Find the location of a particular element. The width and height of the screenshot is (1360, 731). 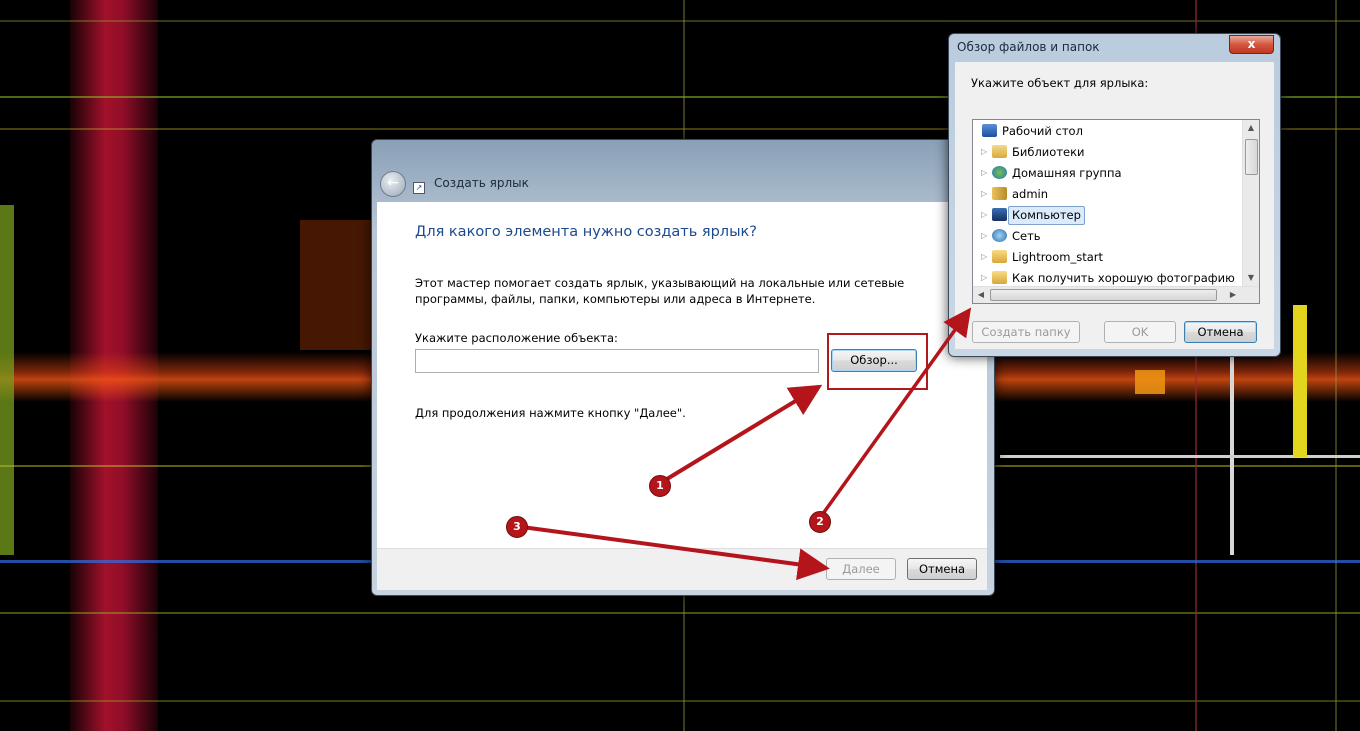

tree-item-label: Домашняя группа is located at coordinates (1067, 173).